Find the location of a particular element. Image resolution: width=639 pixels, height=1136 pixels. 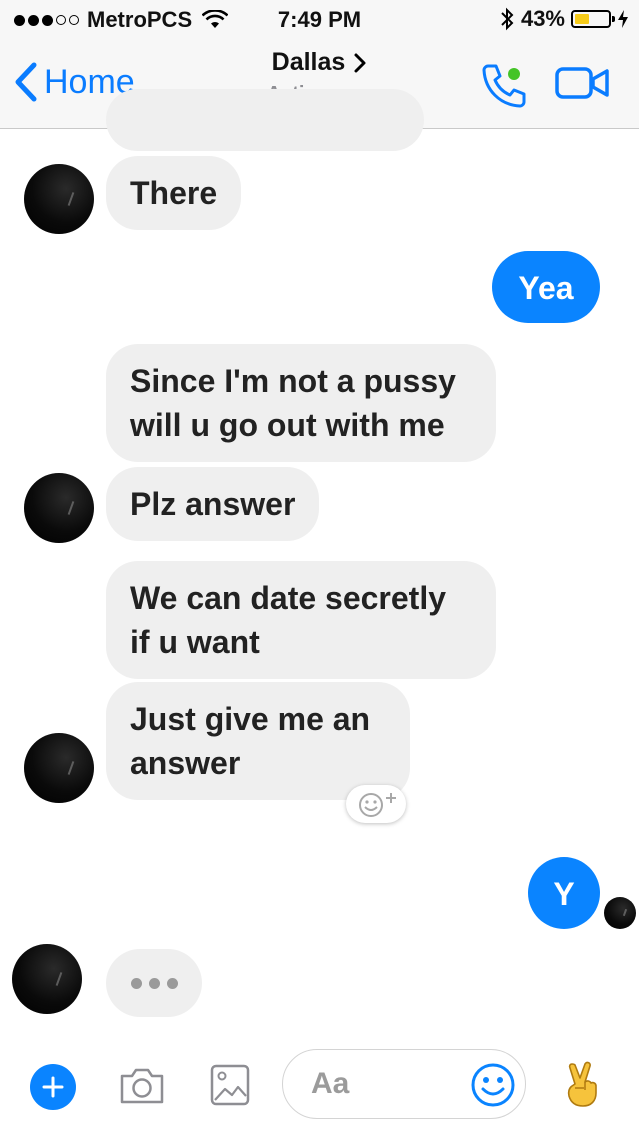

status-right: 43% is located at coordinates (564, 19).